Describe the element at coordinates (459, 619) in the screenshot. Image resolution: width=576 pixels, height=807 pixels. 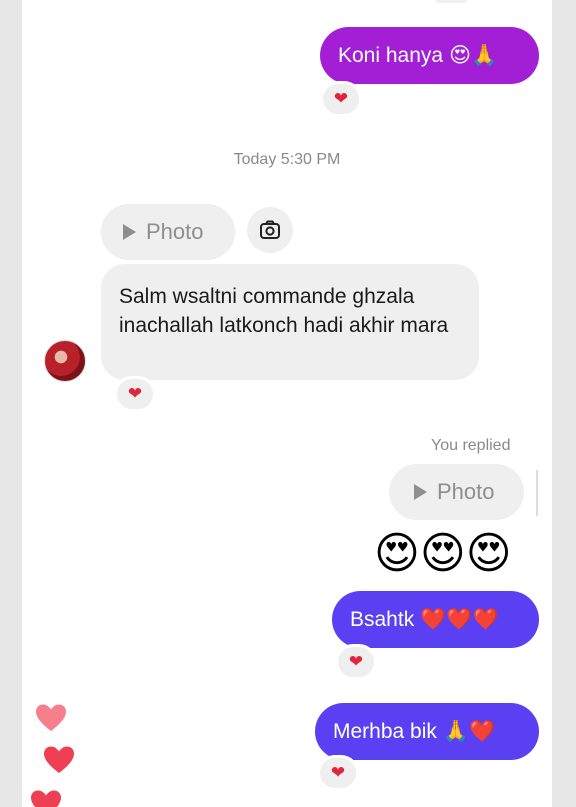
I see `message-emoji: ❤️❤️❤️` at that location.